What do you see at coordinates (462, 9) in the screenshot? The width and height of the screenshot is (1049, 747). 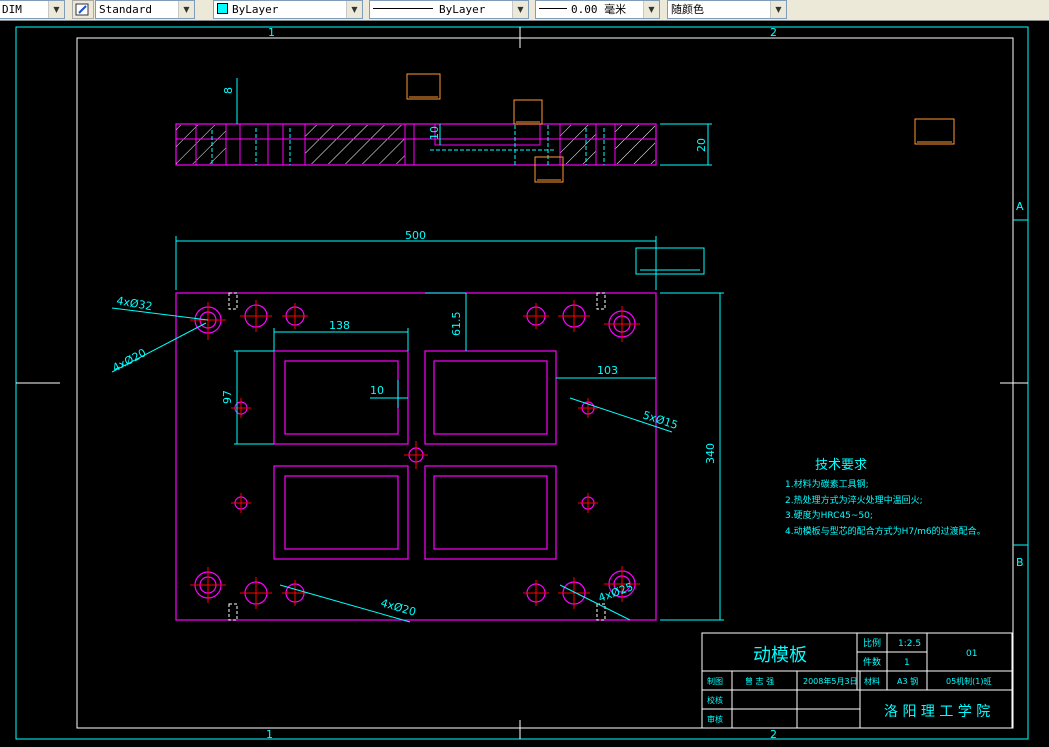 I see `linetype-value: ByLayer` at bounding box center [462, 9].